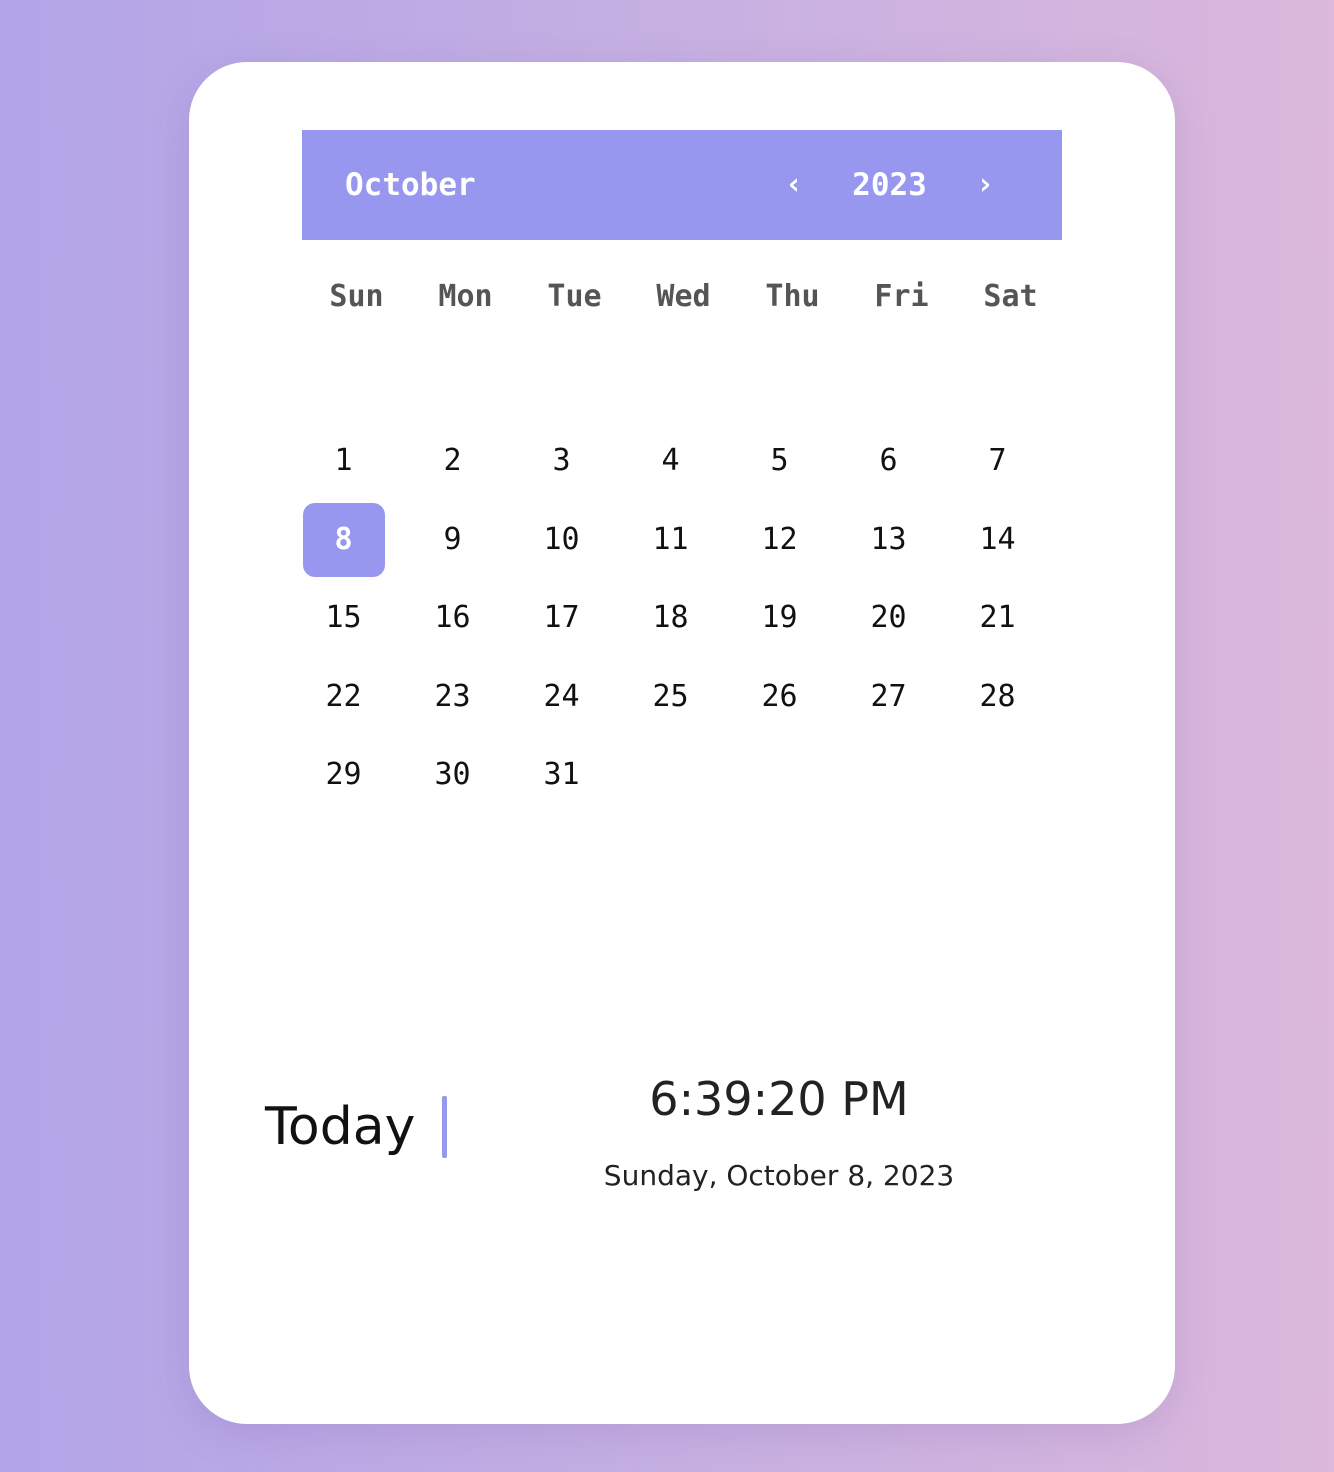 This screenshot has height=1472, width=1334. I want to click on day-cell: 9, so click(453, 540).